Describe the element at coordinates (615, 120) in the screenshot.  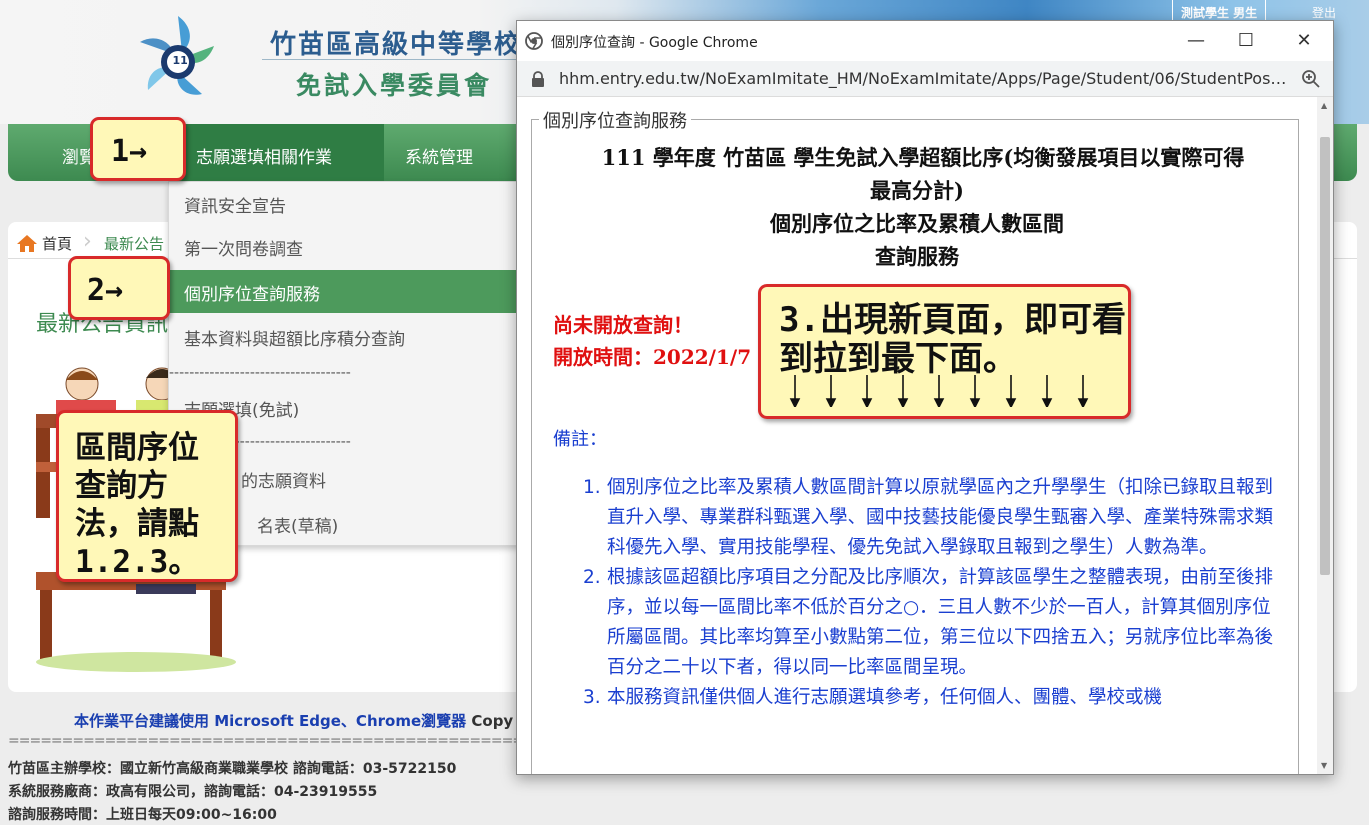
I see `fieldset-legend: 個別序位查詢服務` at that location.